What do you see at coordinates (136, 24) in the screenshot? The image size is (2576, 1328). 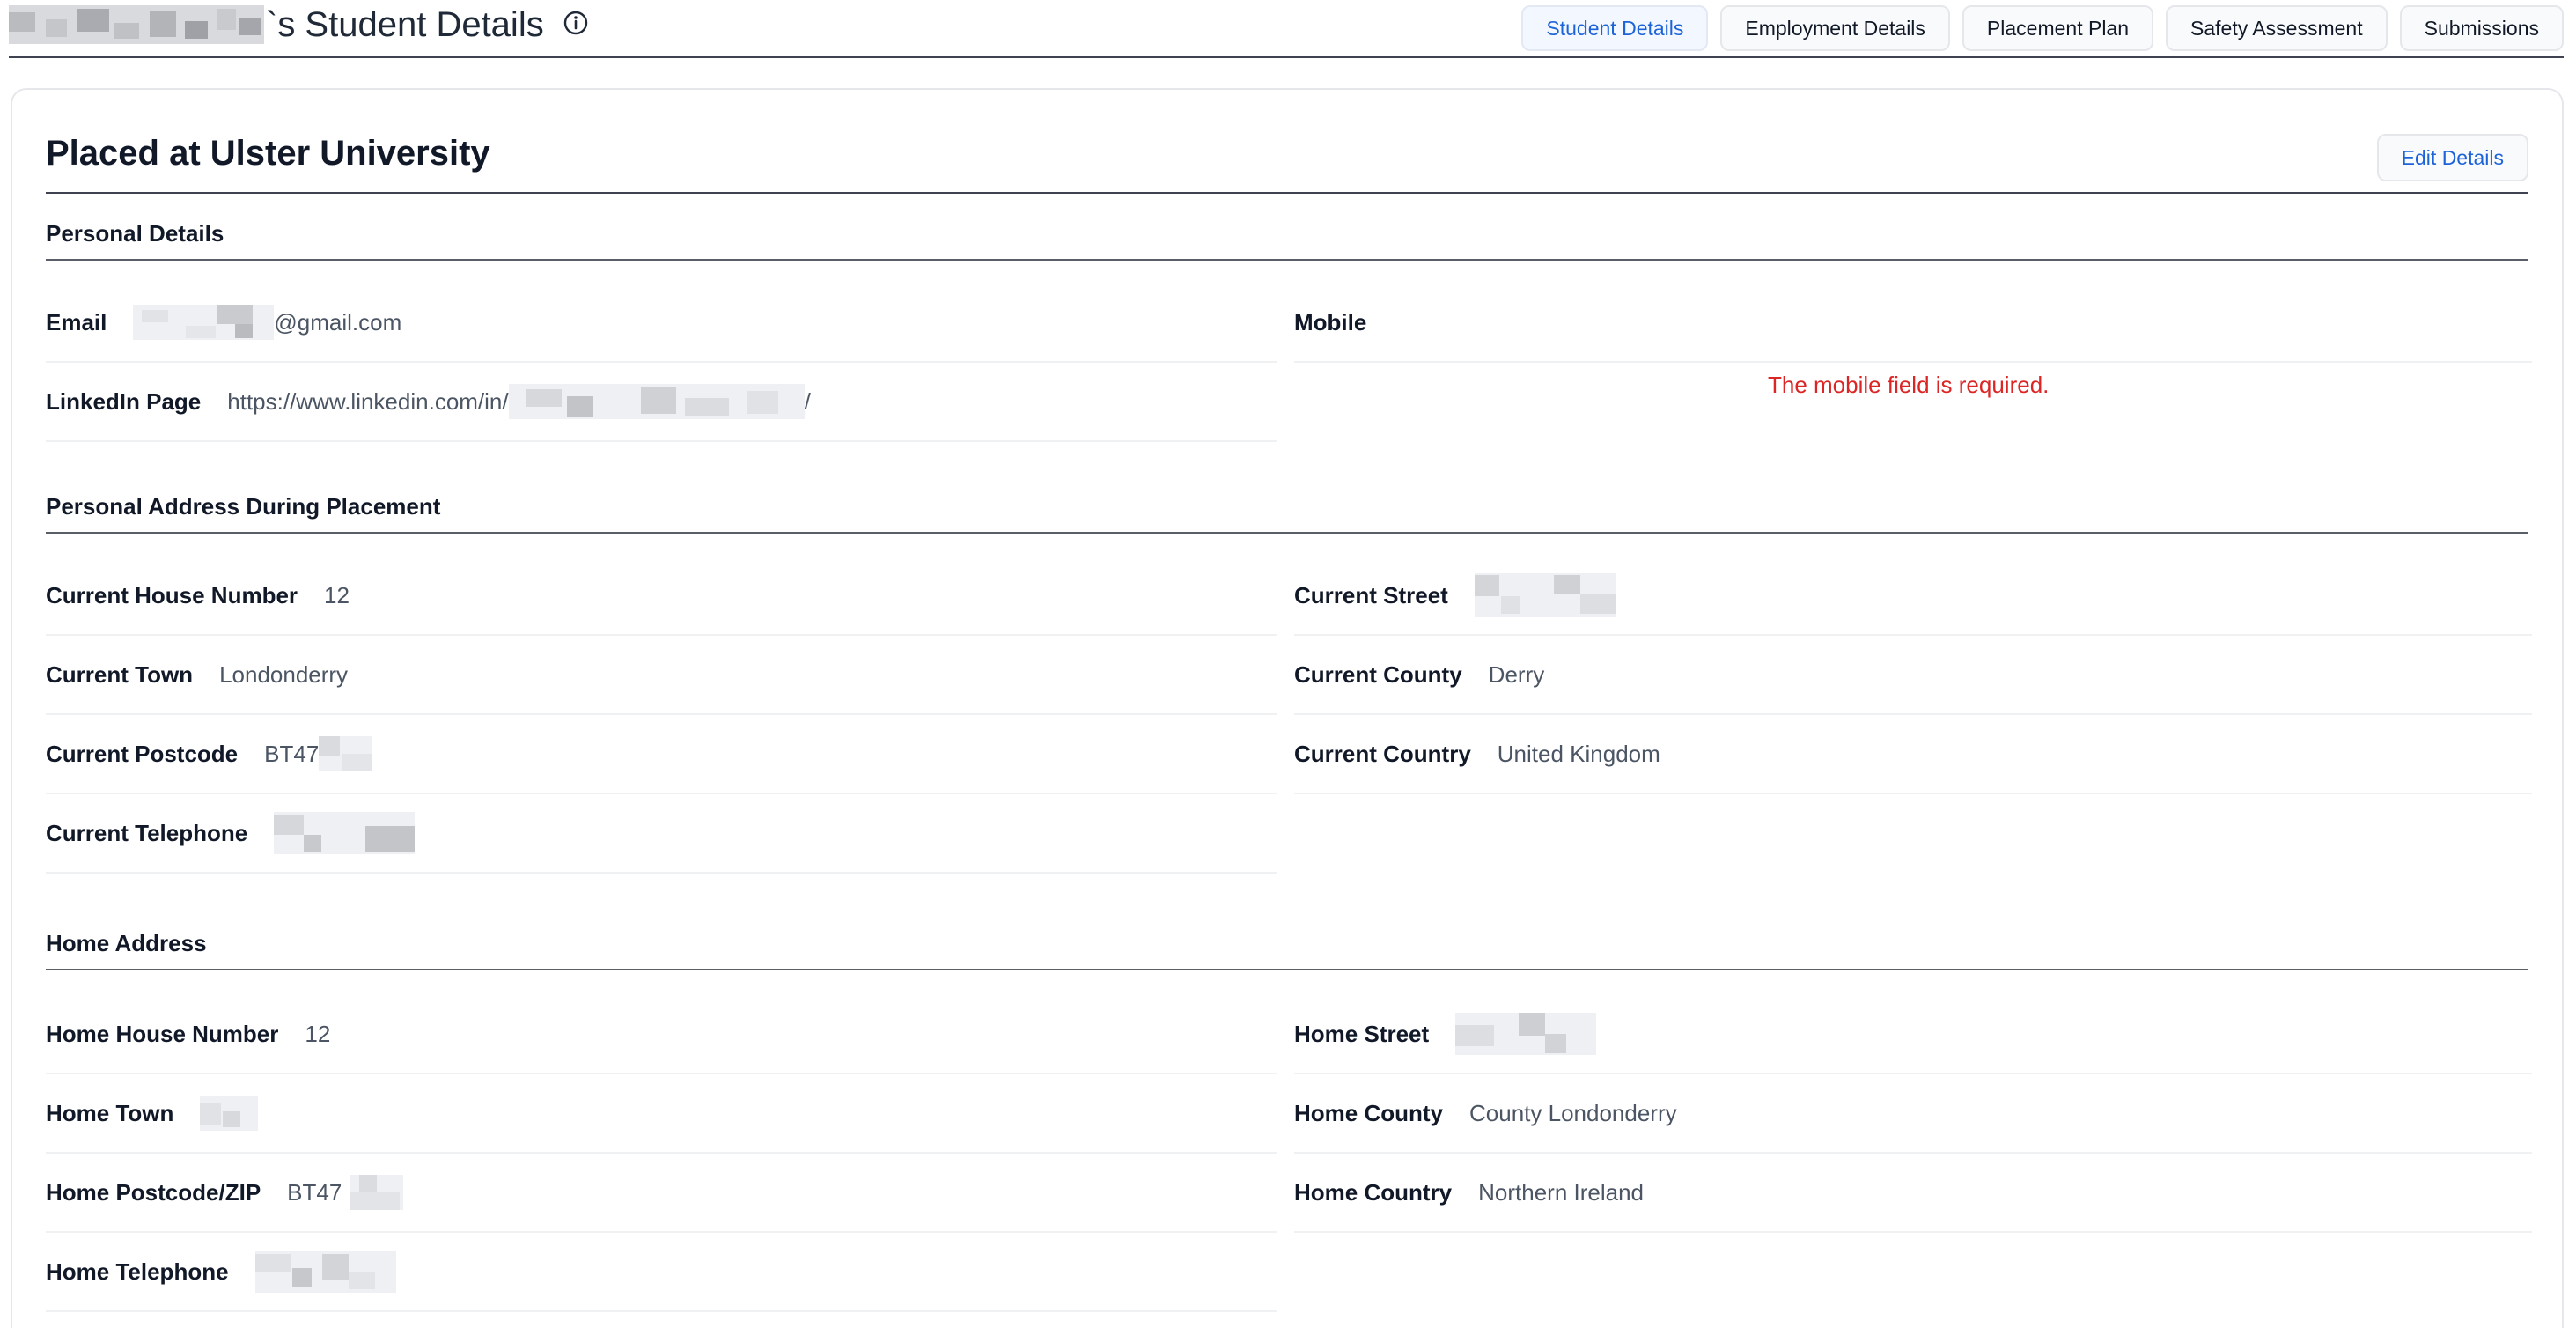 I see `redacted-student-name` at bounding box center [136, 24].